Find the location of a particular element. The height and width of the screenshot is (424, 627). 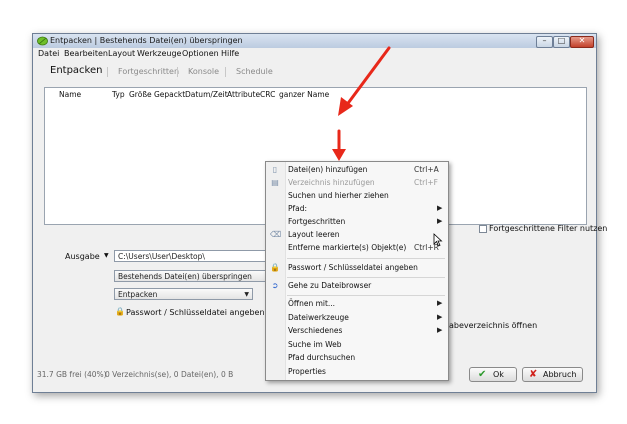

cancel-button-label: Abbruch is located at coordinates (560, 374).